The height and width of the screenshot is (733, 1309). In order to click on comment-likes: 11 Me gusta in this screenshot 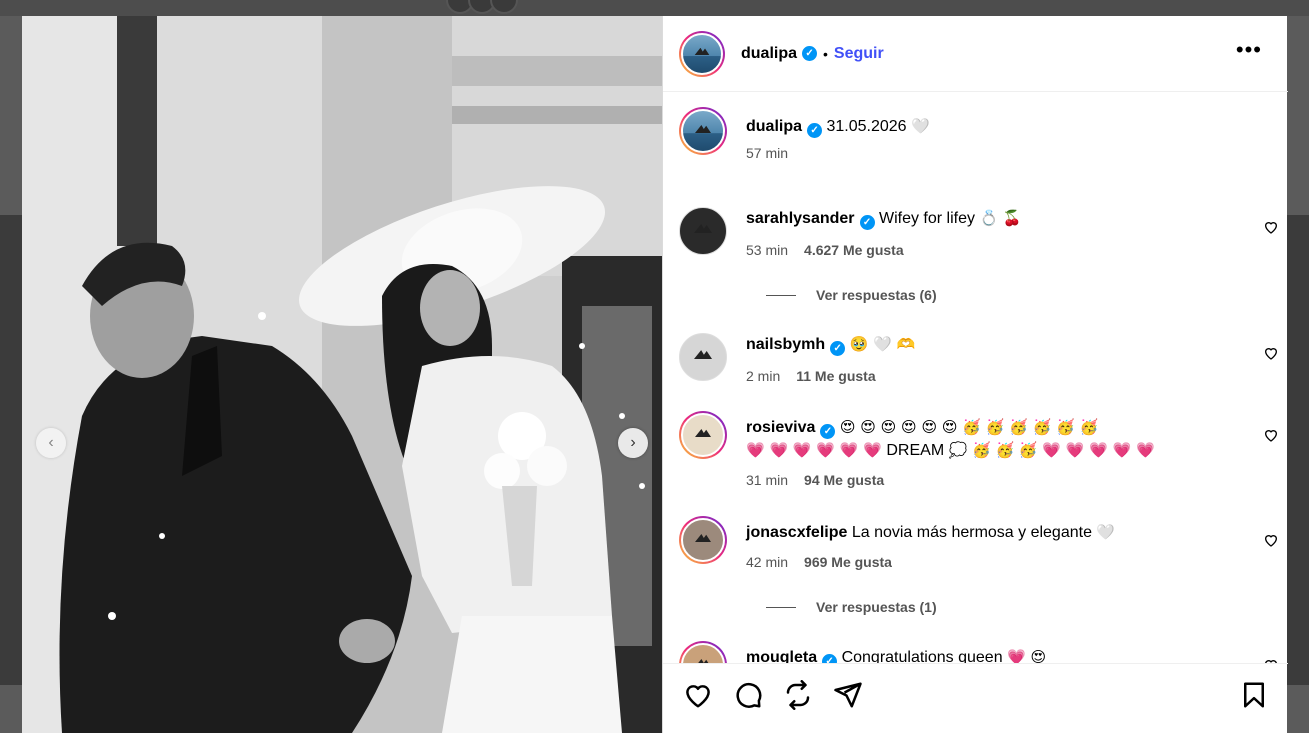, I will do `click(835, 376)`.